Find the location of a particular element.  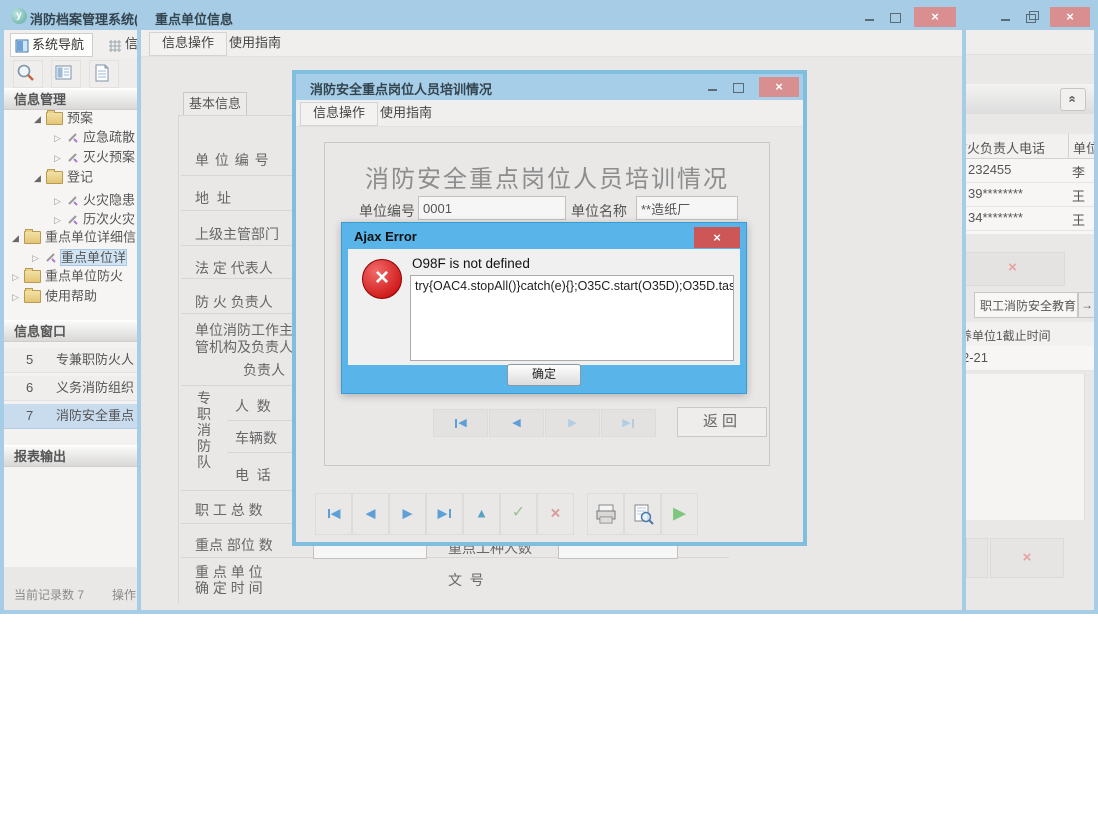

toolbar-prev-button: ◀ is located at coordinates (370, 514).